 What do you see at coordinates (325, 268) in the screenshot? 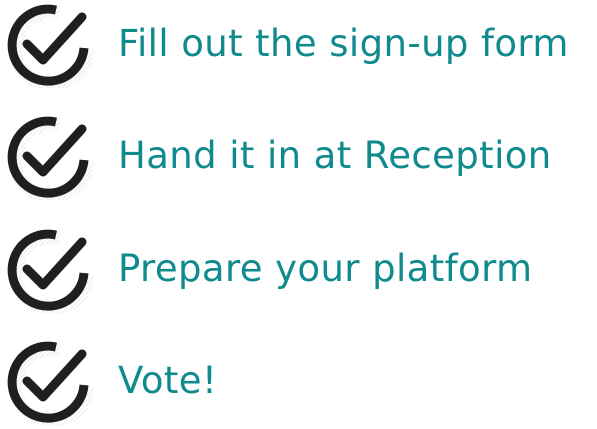
I see `checklist-item-label: Prepare your platform` at bounding box center [325, 268].